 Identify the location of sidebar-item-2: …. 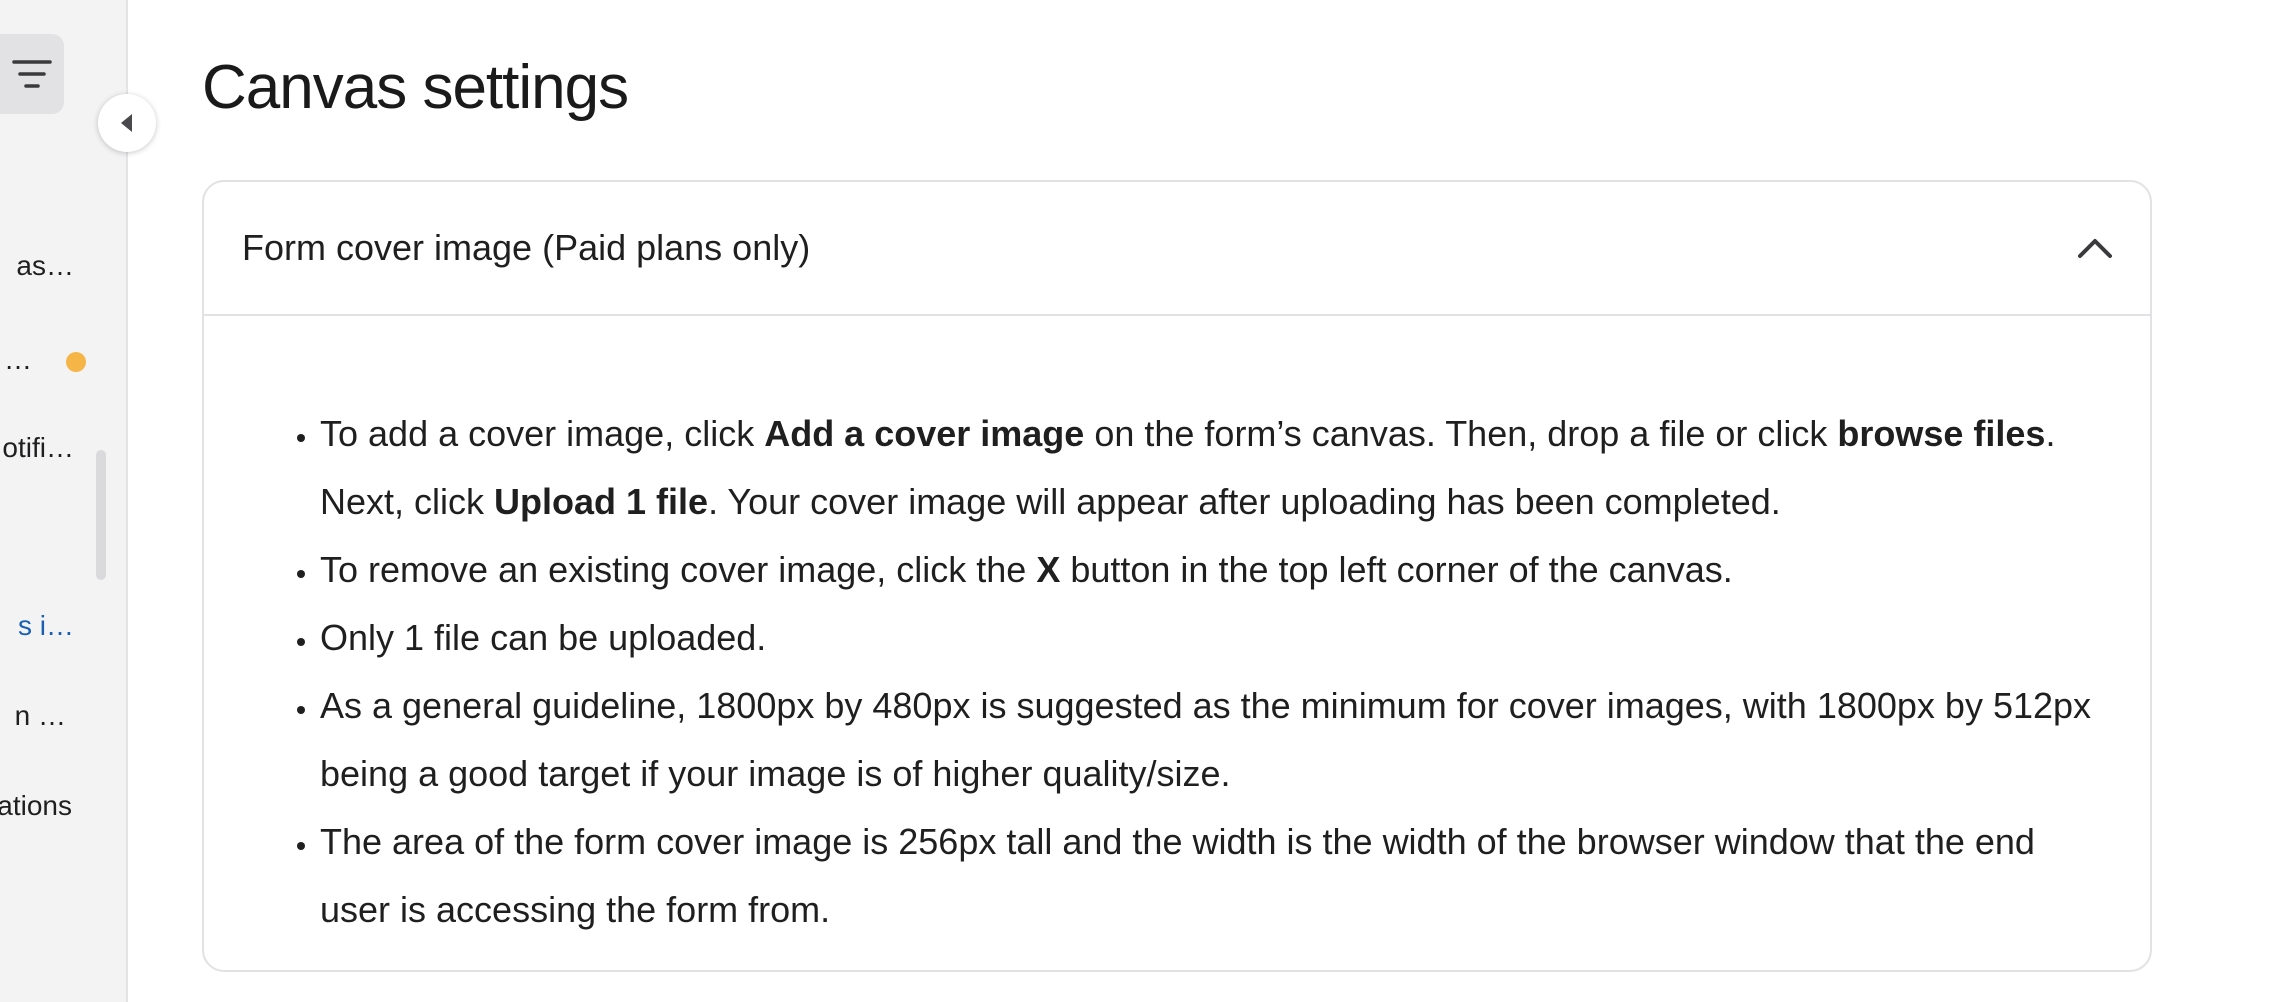
(18, 360).